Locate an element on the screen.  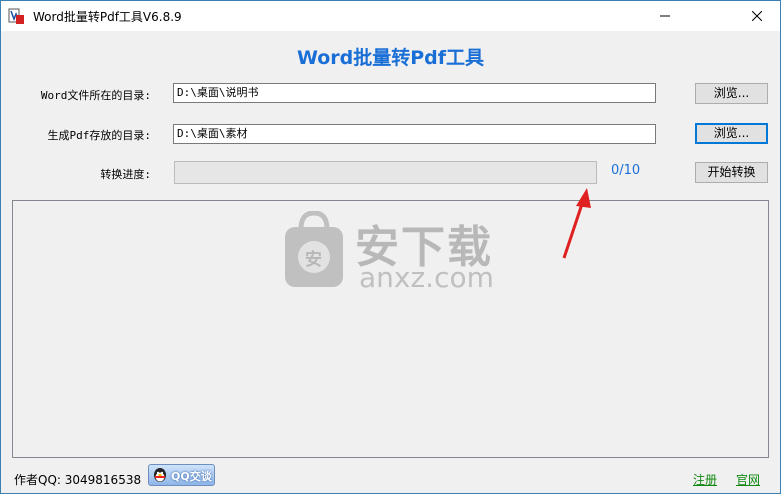
page-title: Word批量转Pdf工具 is located at coordinates (390, 58).